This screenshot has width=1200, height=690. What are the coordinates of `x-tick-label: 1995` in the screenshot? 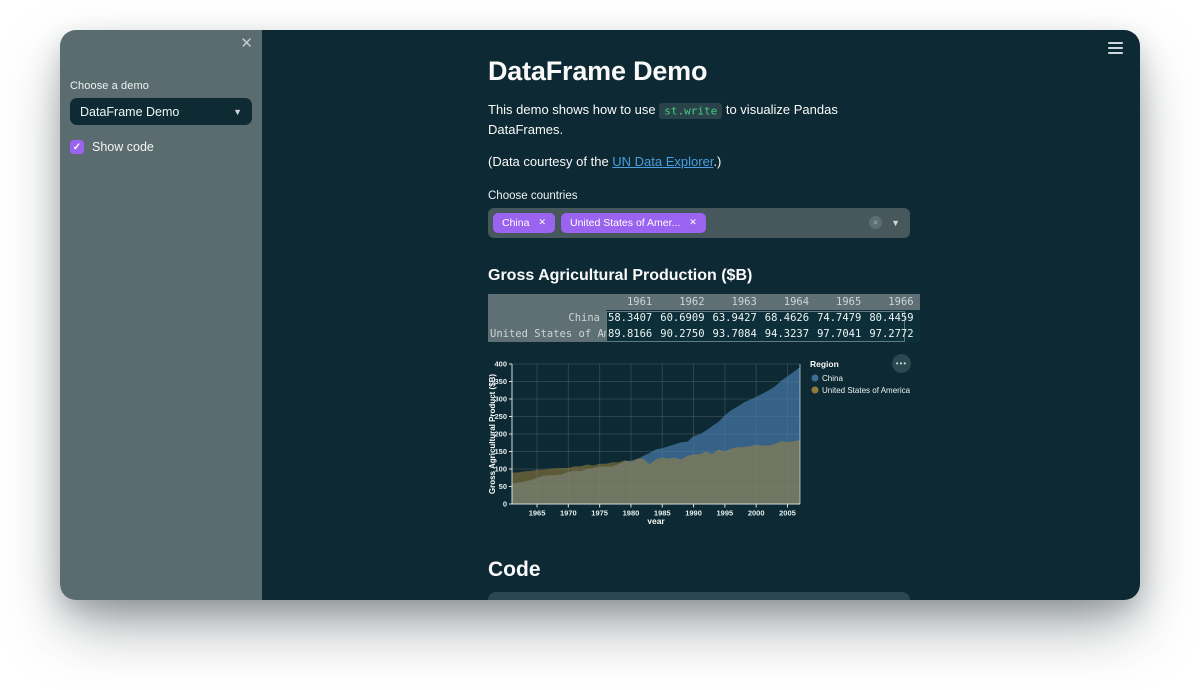 It's located at (725, 512).